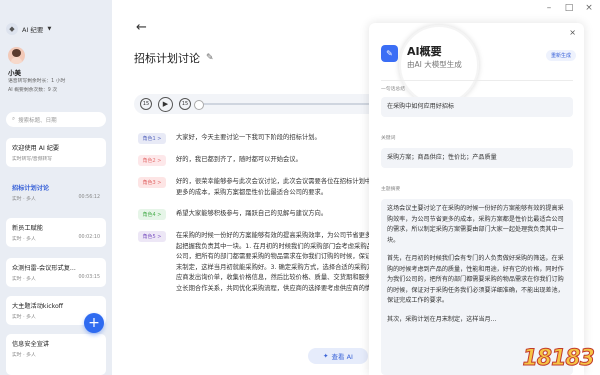 The image size is (600, 375). I want to click on record-title: 欢迎使用 AI 纪要, so click(36, 148).